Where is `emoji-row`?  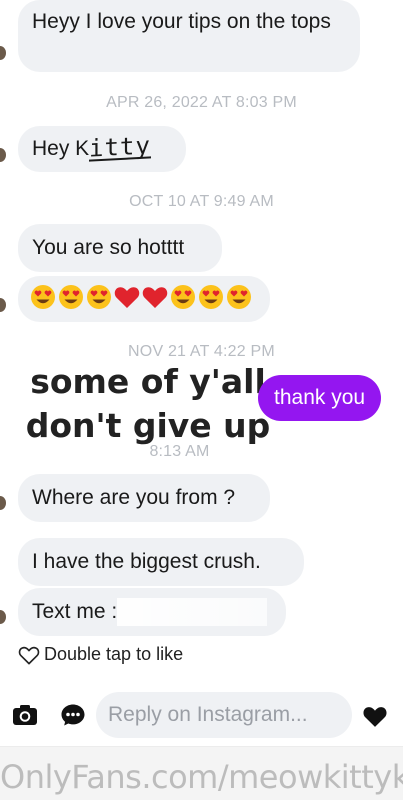
emoji-row is located at coordinates (144, 297).